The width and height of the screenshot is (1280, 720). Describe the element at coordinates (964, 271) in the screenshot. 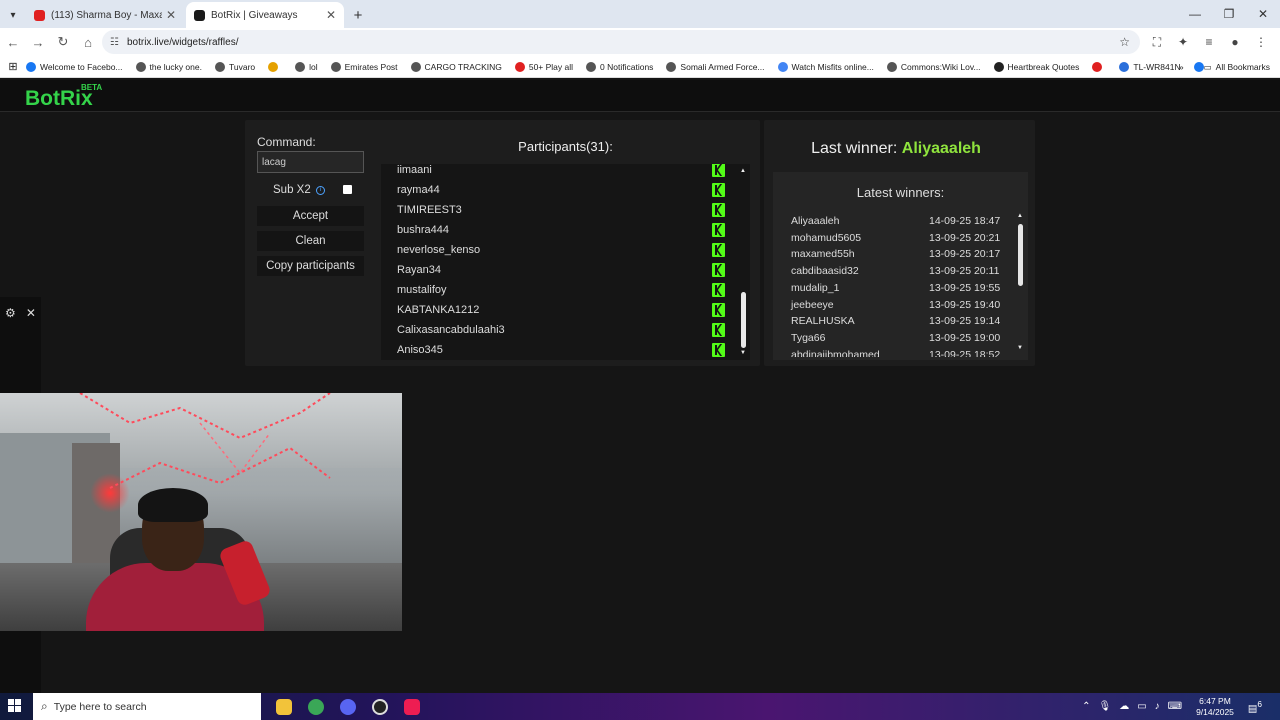

I see `winner-date: 13-09-25 20:11` at that location.